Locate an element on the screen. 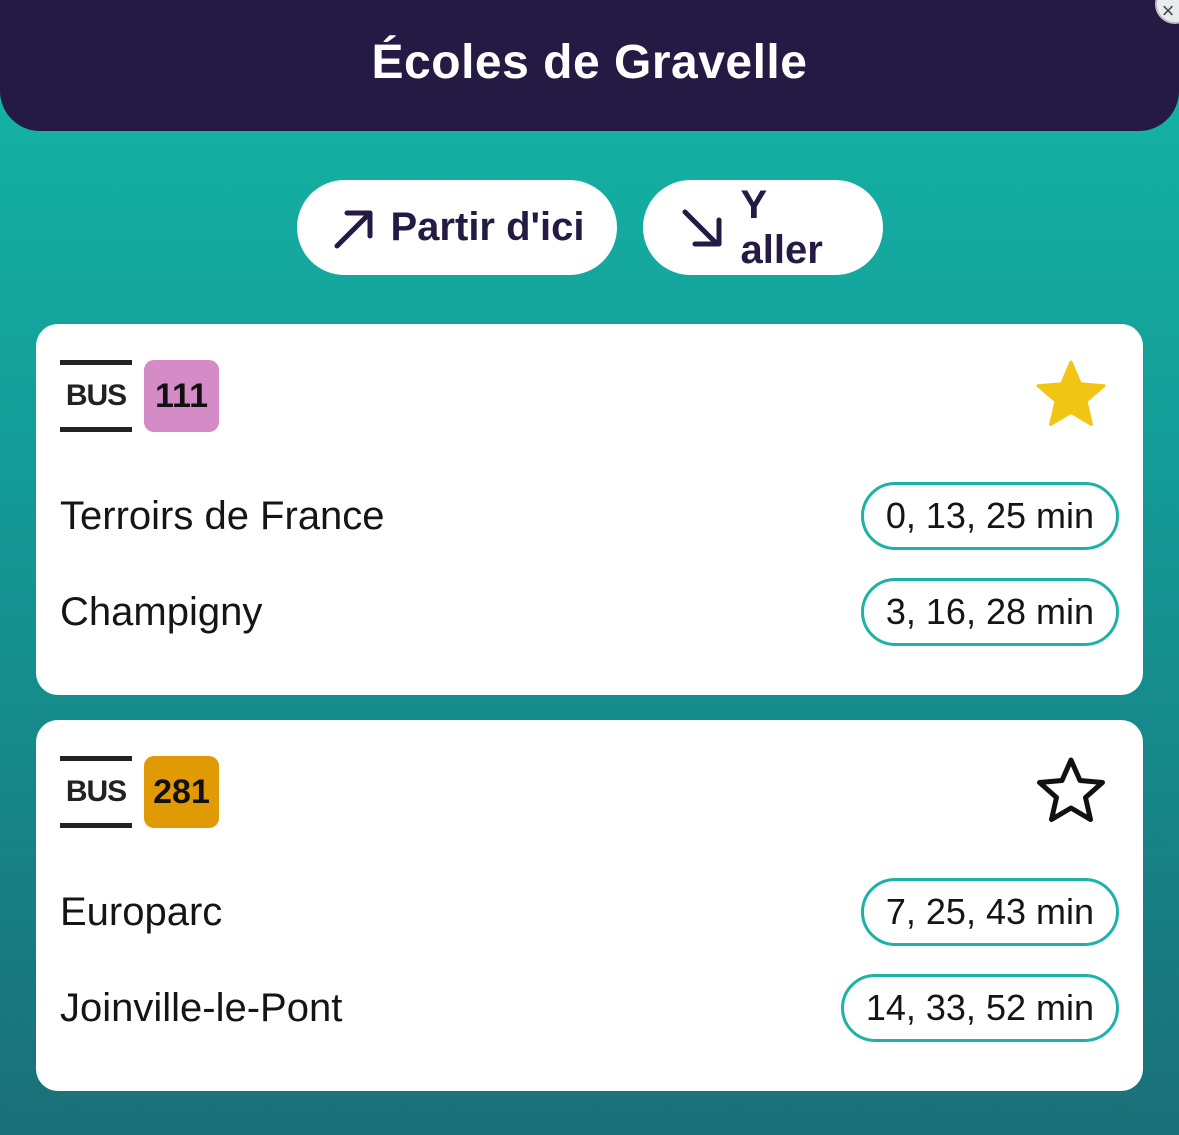  line-badge: 281 is located at coordinates (181, 792).